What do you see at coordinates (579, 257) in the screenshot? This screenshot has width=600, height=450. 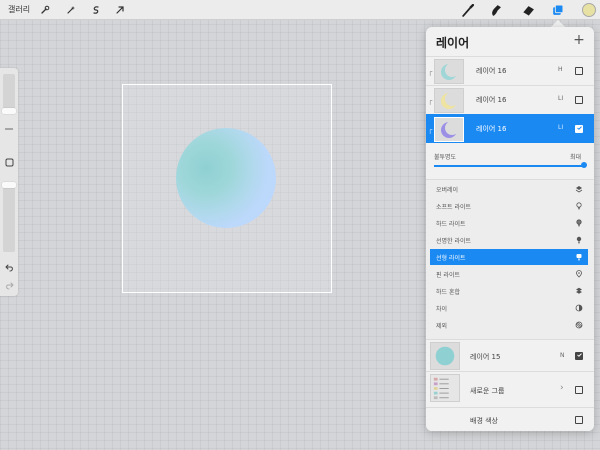 I see `linear-light-icon` at bounding box center [579, 257].